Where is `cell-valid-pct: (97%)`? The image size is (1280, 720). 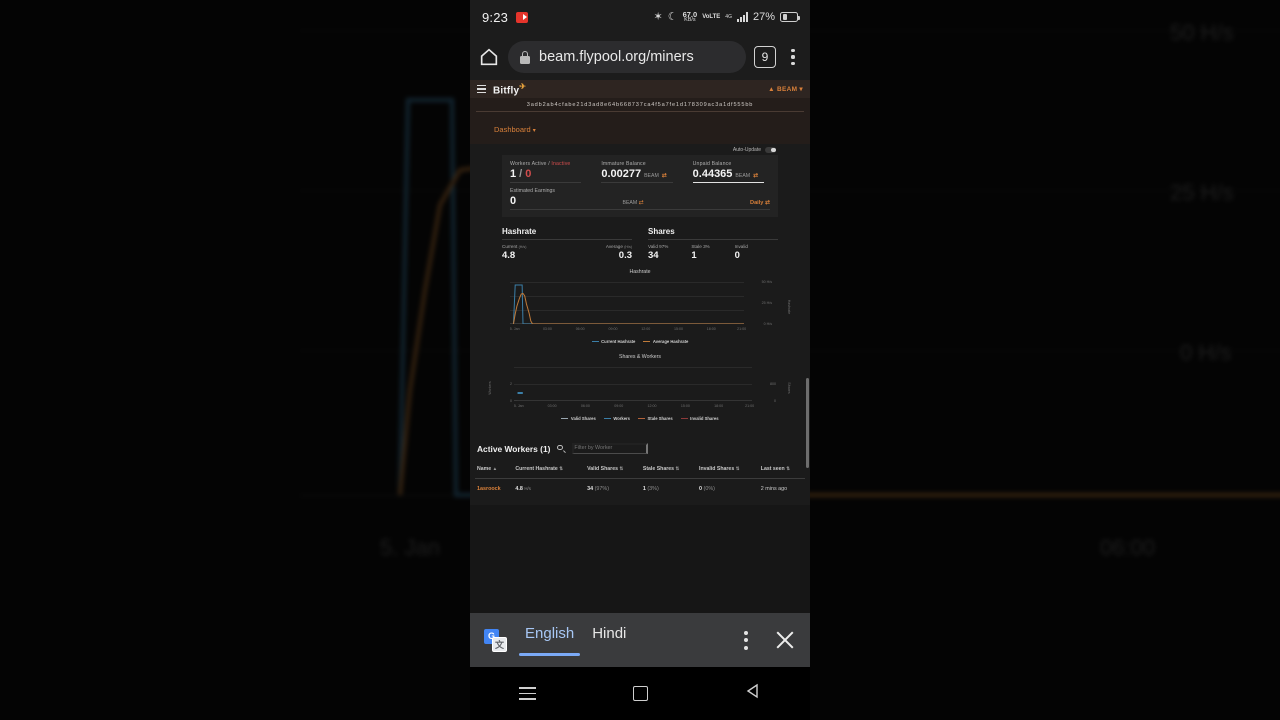
cell-valid-pct: (97%) is located at coordinates (601, 489).